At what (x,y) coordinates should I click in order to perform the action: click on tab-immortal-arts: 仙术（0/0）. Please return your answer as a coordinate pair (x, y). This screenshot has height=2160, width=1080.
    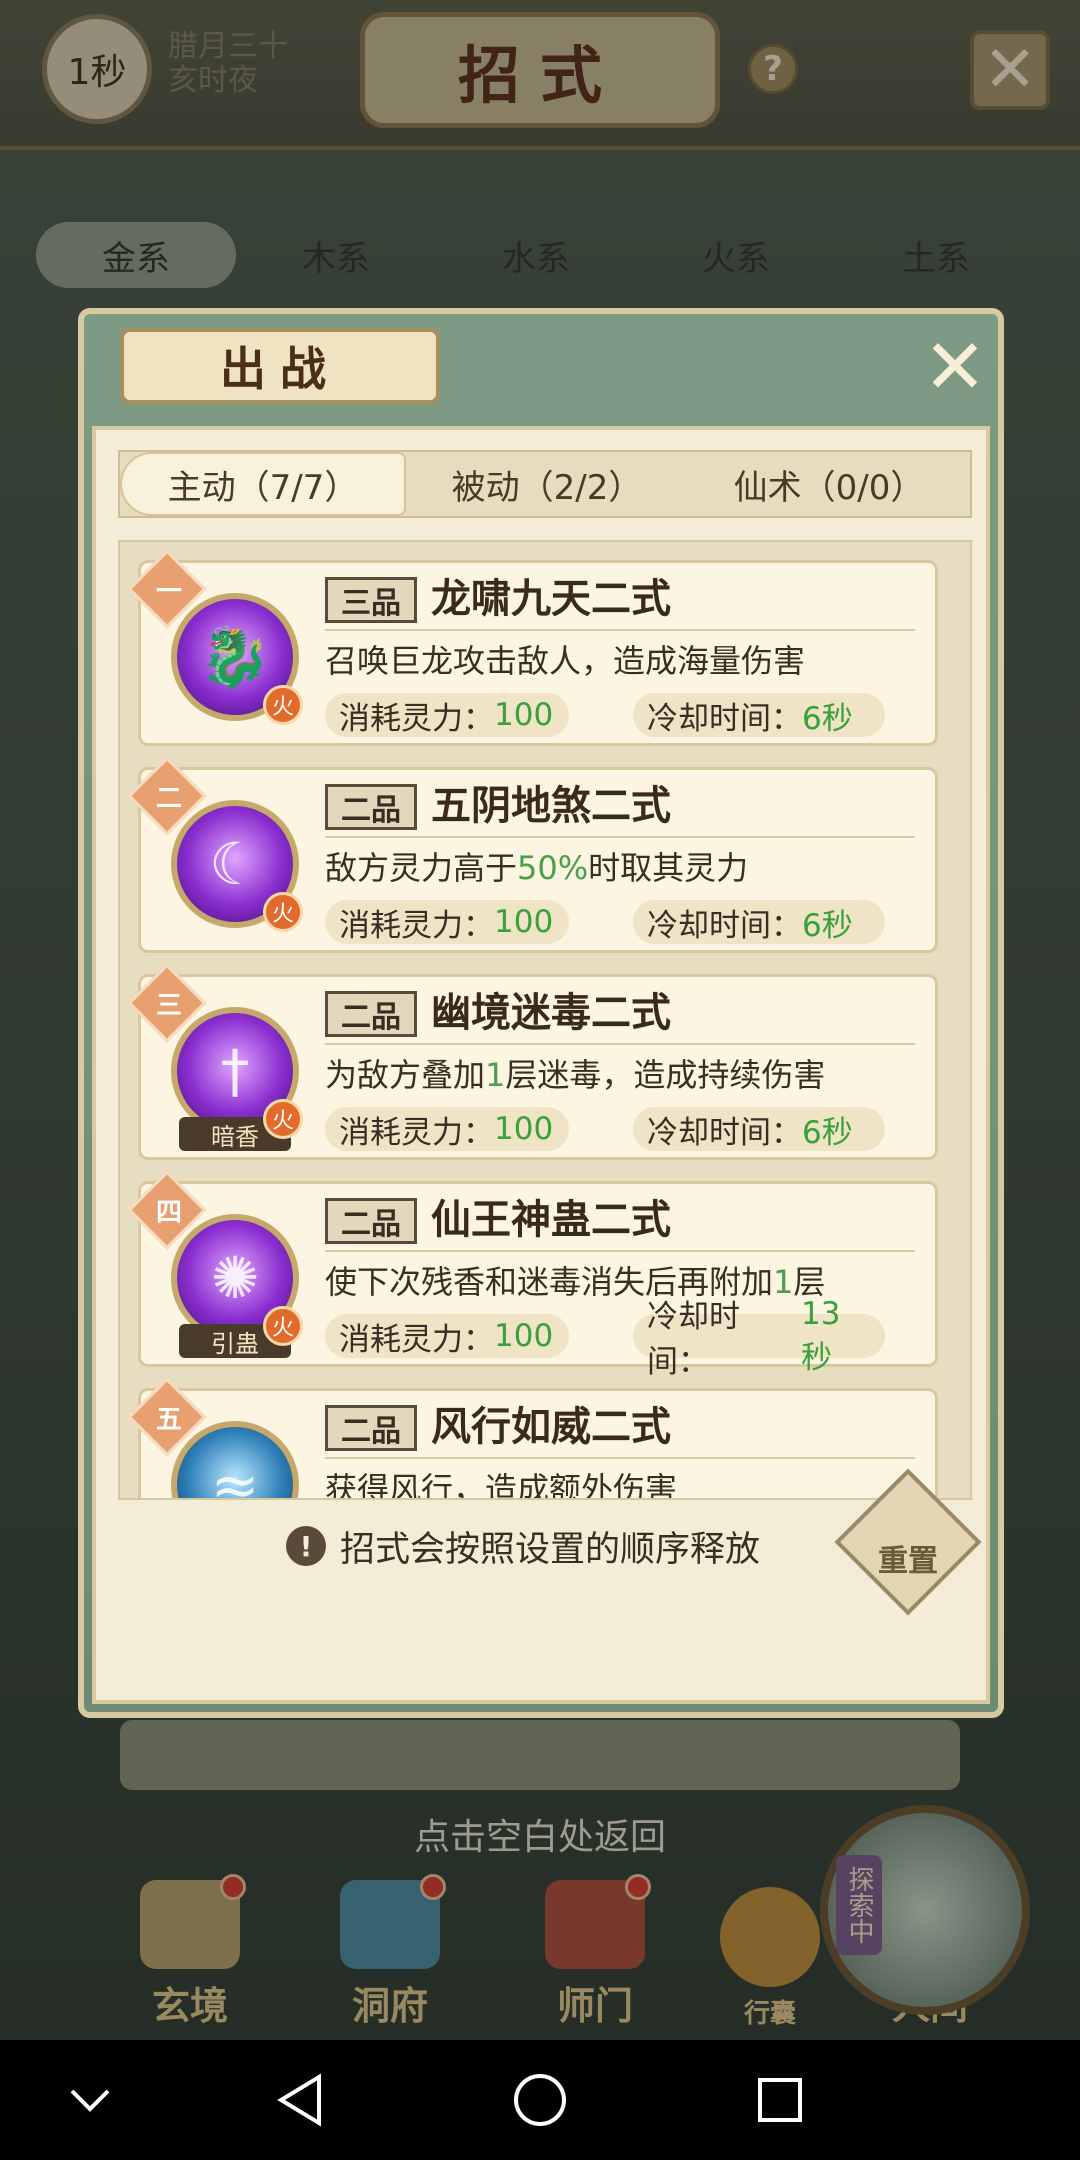
    Looking at the image, I should click on (829, 484).